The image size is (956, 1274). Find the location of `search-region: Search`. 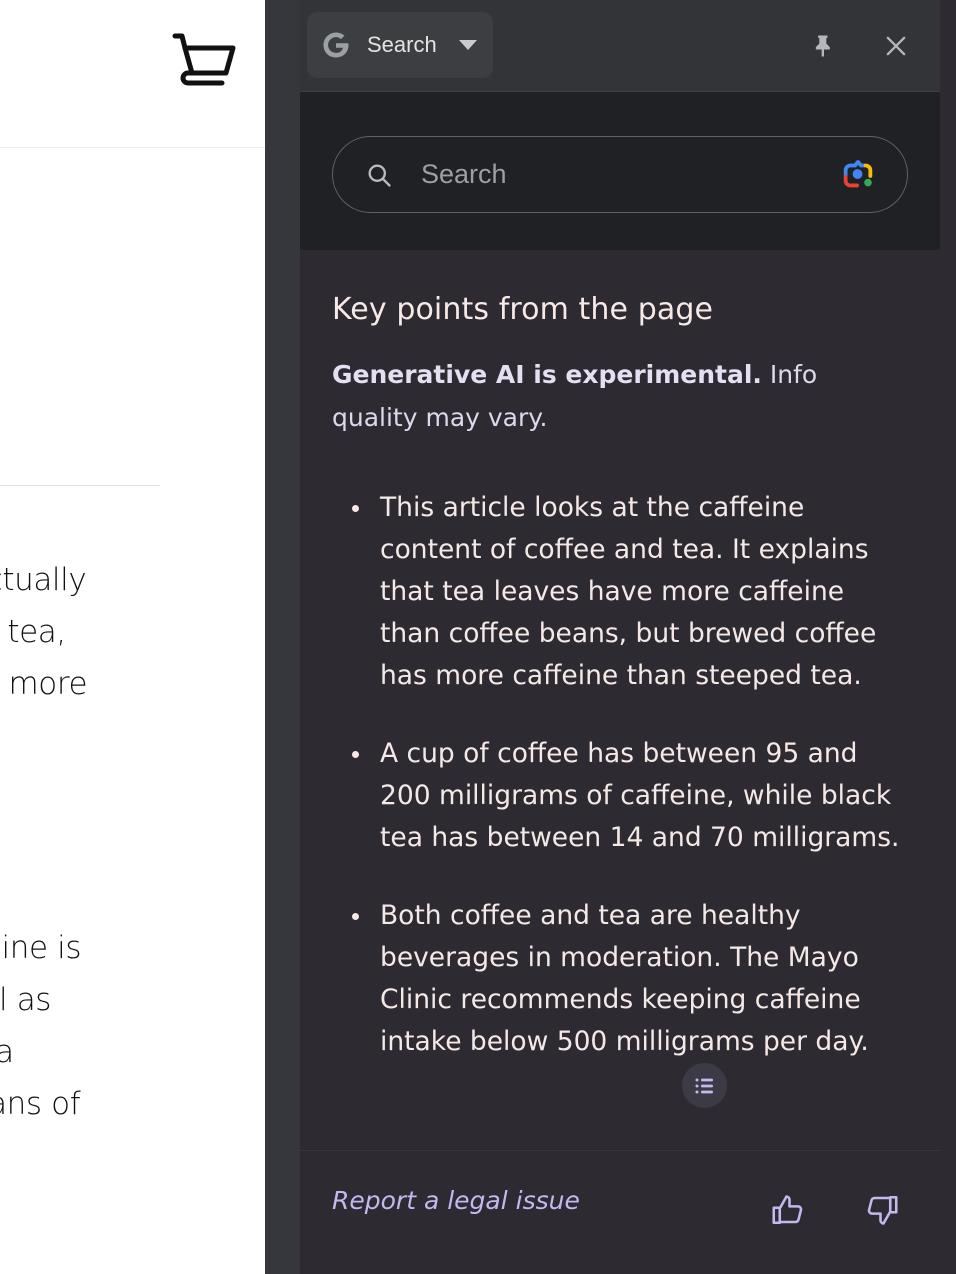

search-region: Search is located at coordinates (620, 171).